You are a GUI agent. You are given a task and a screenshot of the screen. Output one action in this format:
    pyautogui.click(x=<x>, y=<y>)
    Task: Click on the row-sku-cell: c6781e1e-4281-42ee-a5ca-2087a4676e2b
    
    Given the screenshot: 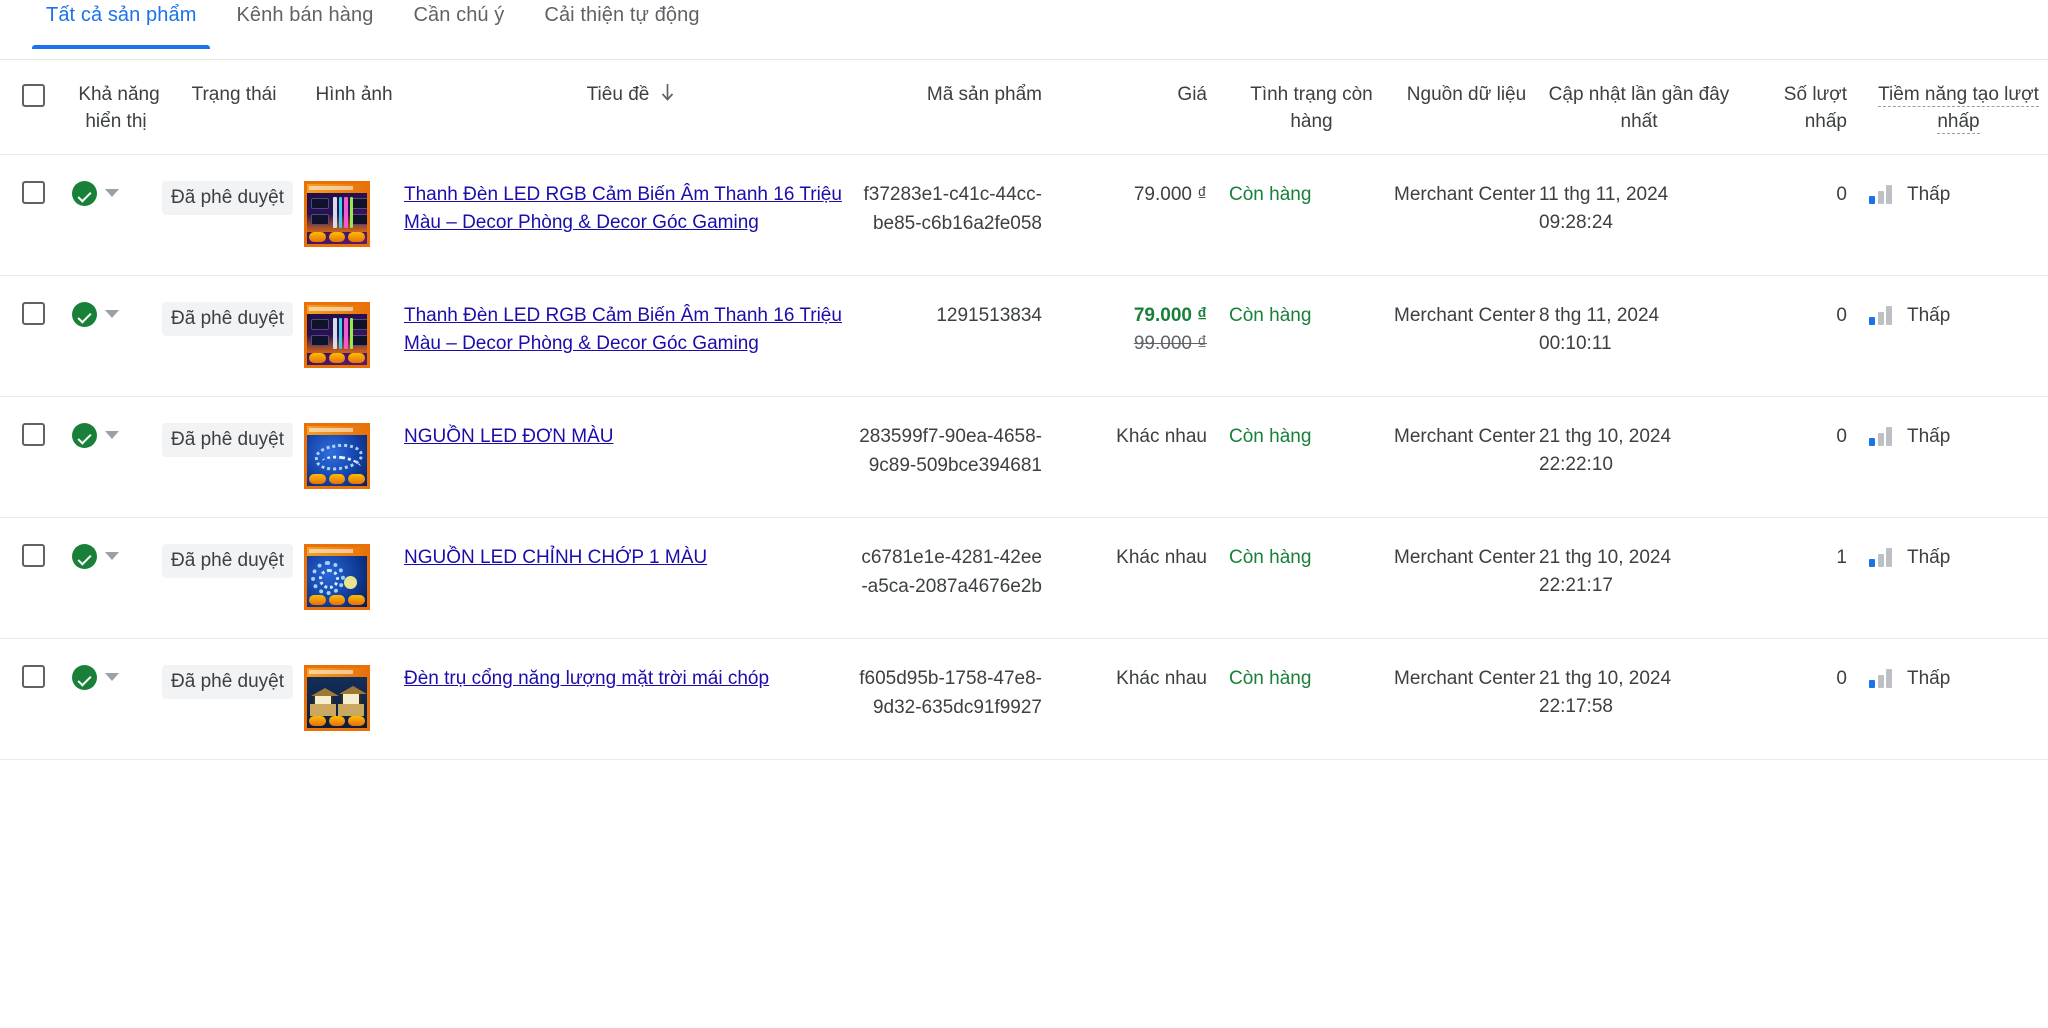 What is the action you would take?
    pyautogui.click(x=961, y=578)
    